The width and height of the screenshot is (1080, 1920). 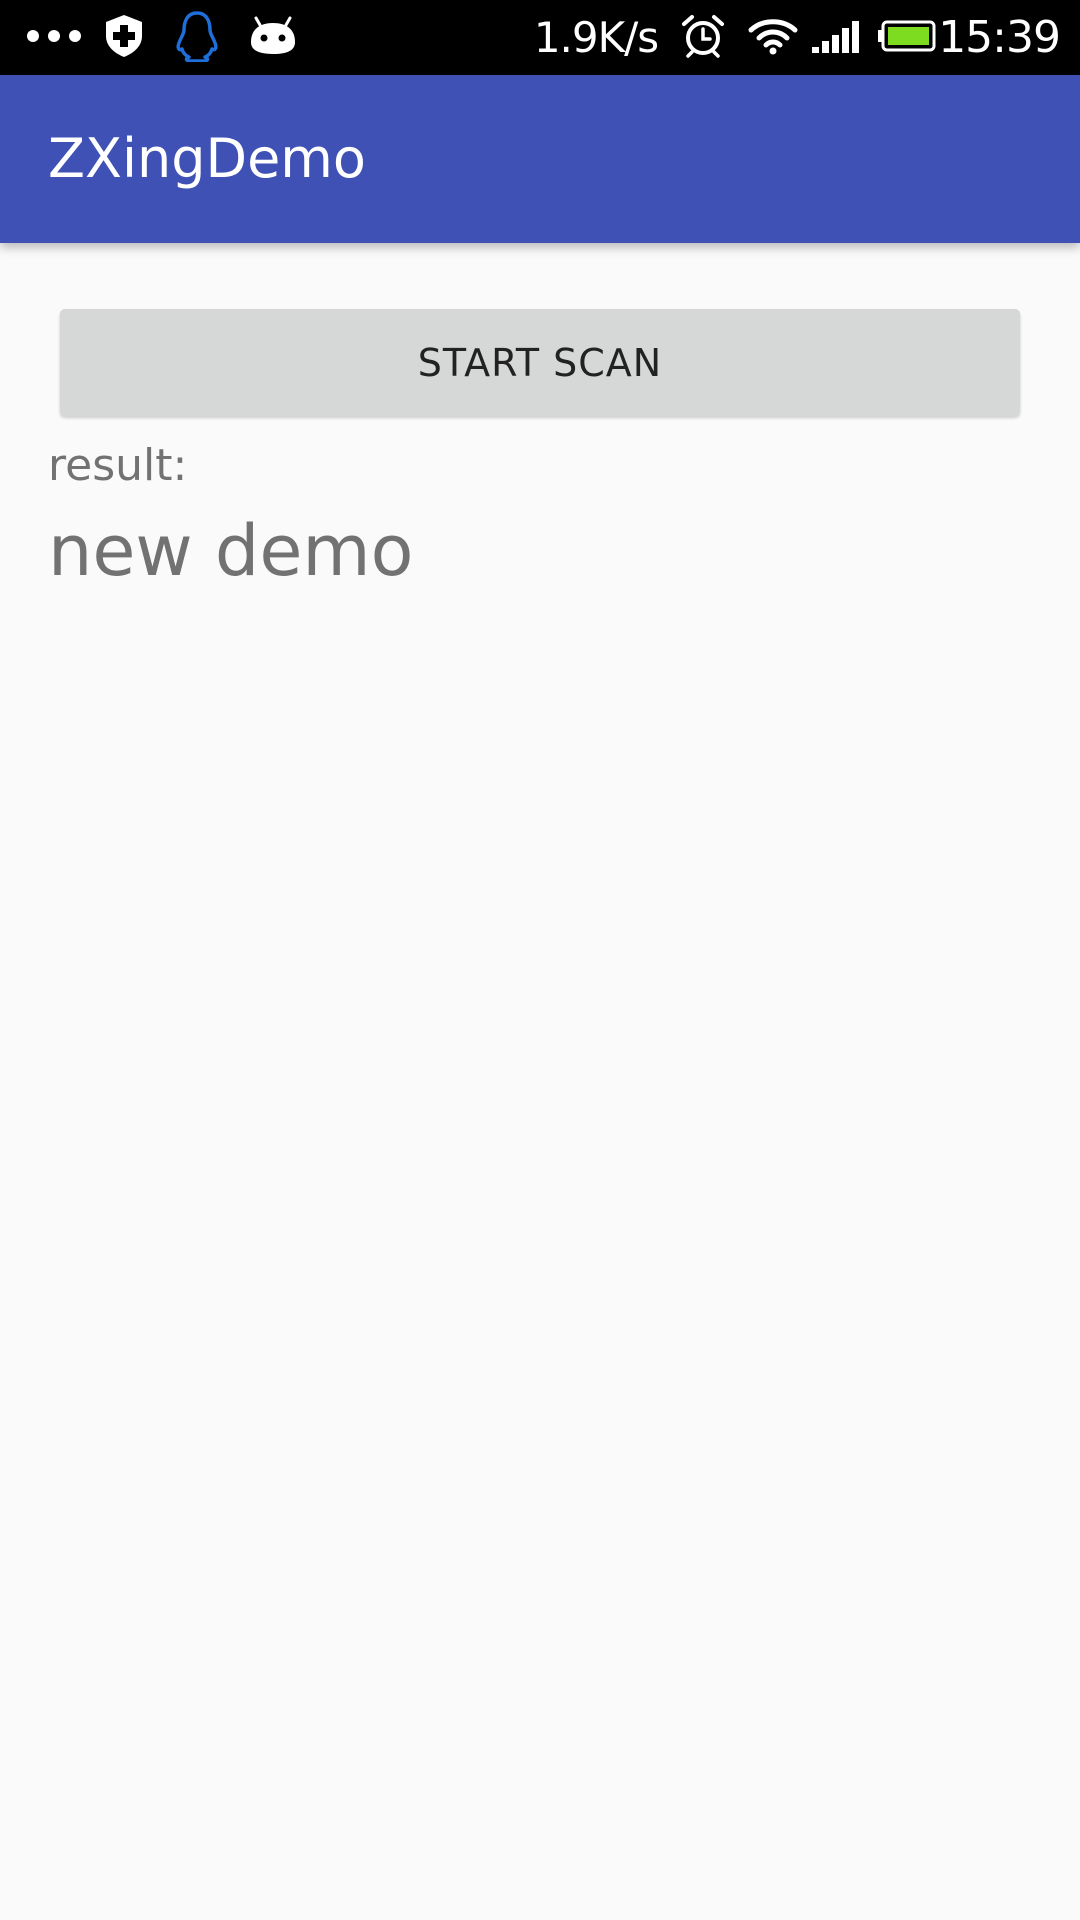 I want to click on app-title: ZXingDemo, so click(x=207, y=158).